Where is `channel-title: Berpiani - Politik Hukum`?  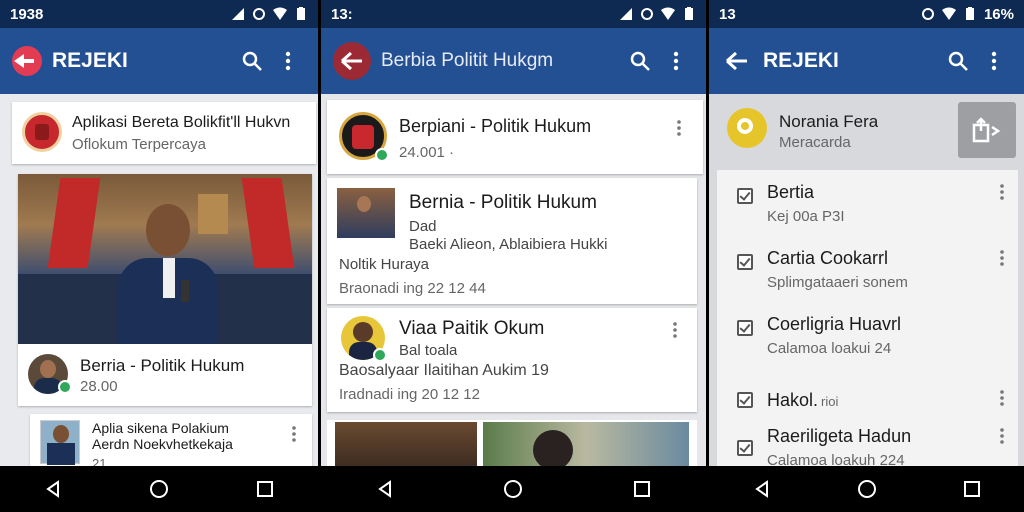 channel-title: Berpiani - Politik Hukum is located at coordinates (495, 126).